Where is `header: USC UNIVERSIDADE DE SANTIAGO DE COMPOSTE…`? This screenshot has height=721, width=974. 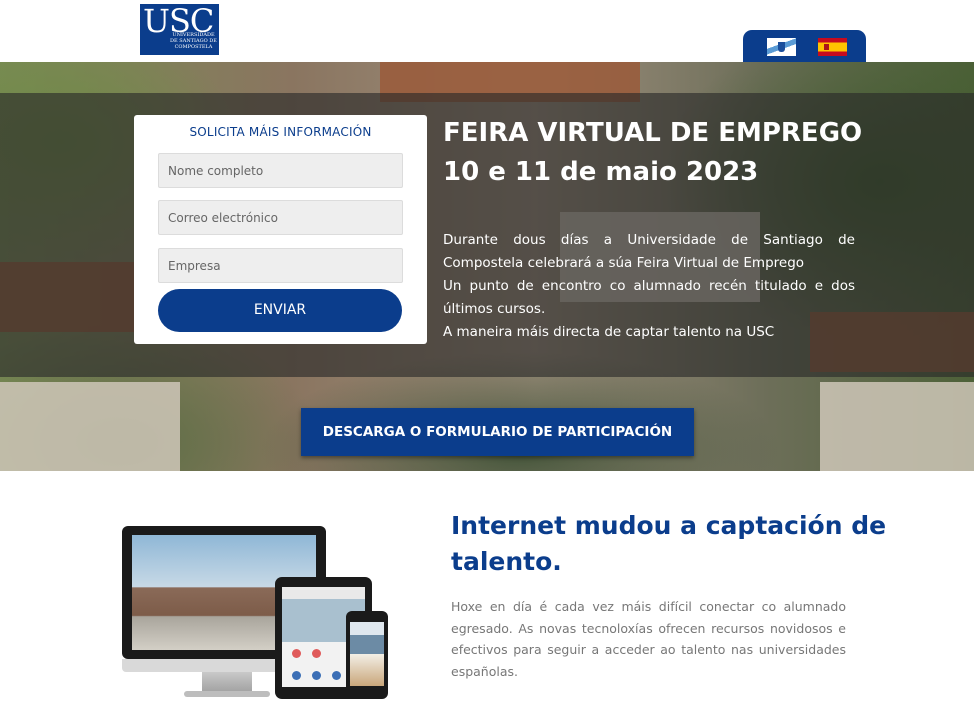 header: USC UNIVERSIDADE DE SANTIAGO DE COMPOSTE… is located at coordinates (487, 31).